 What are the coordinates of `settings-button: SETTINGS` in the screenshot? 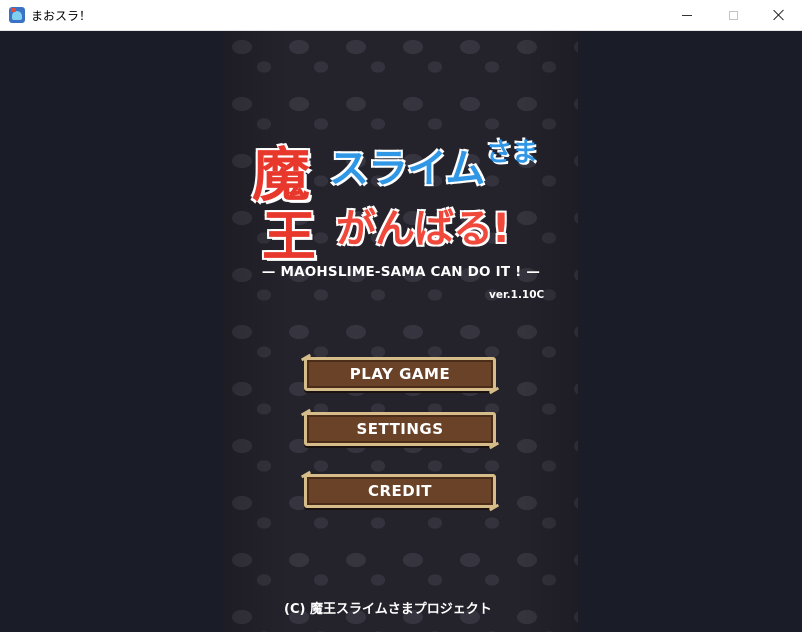 It's located at (400, 429).